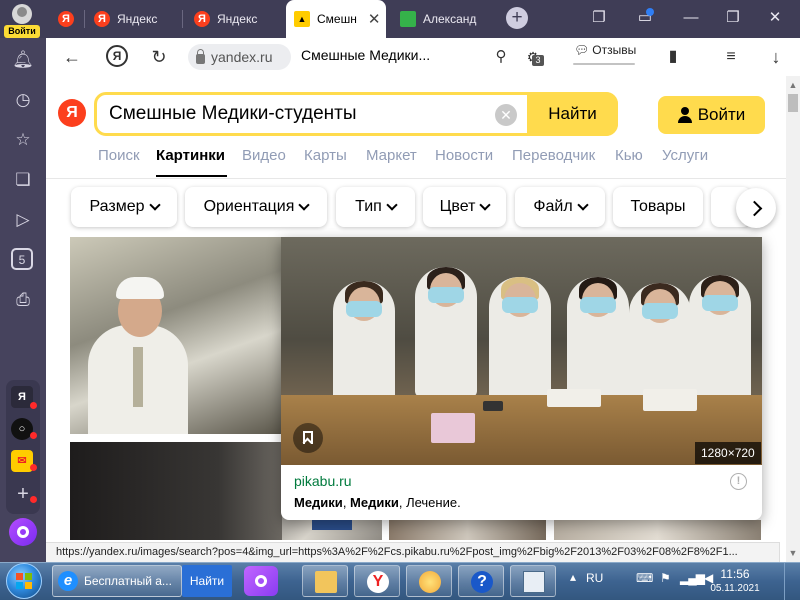 The width and height of the screenshot is (800, 600). What do you see at coordinates (24, 581) in the screenshot?
I see `start-button` at bounding box center [24, 581].